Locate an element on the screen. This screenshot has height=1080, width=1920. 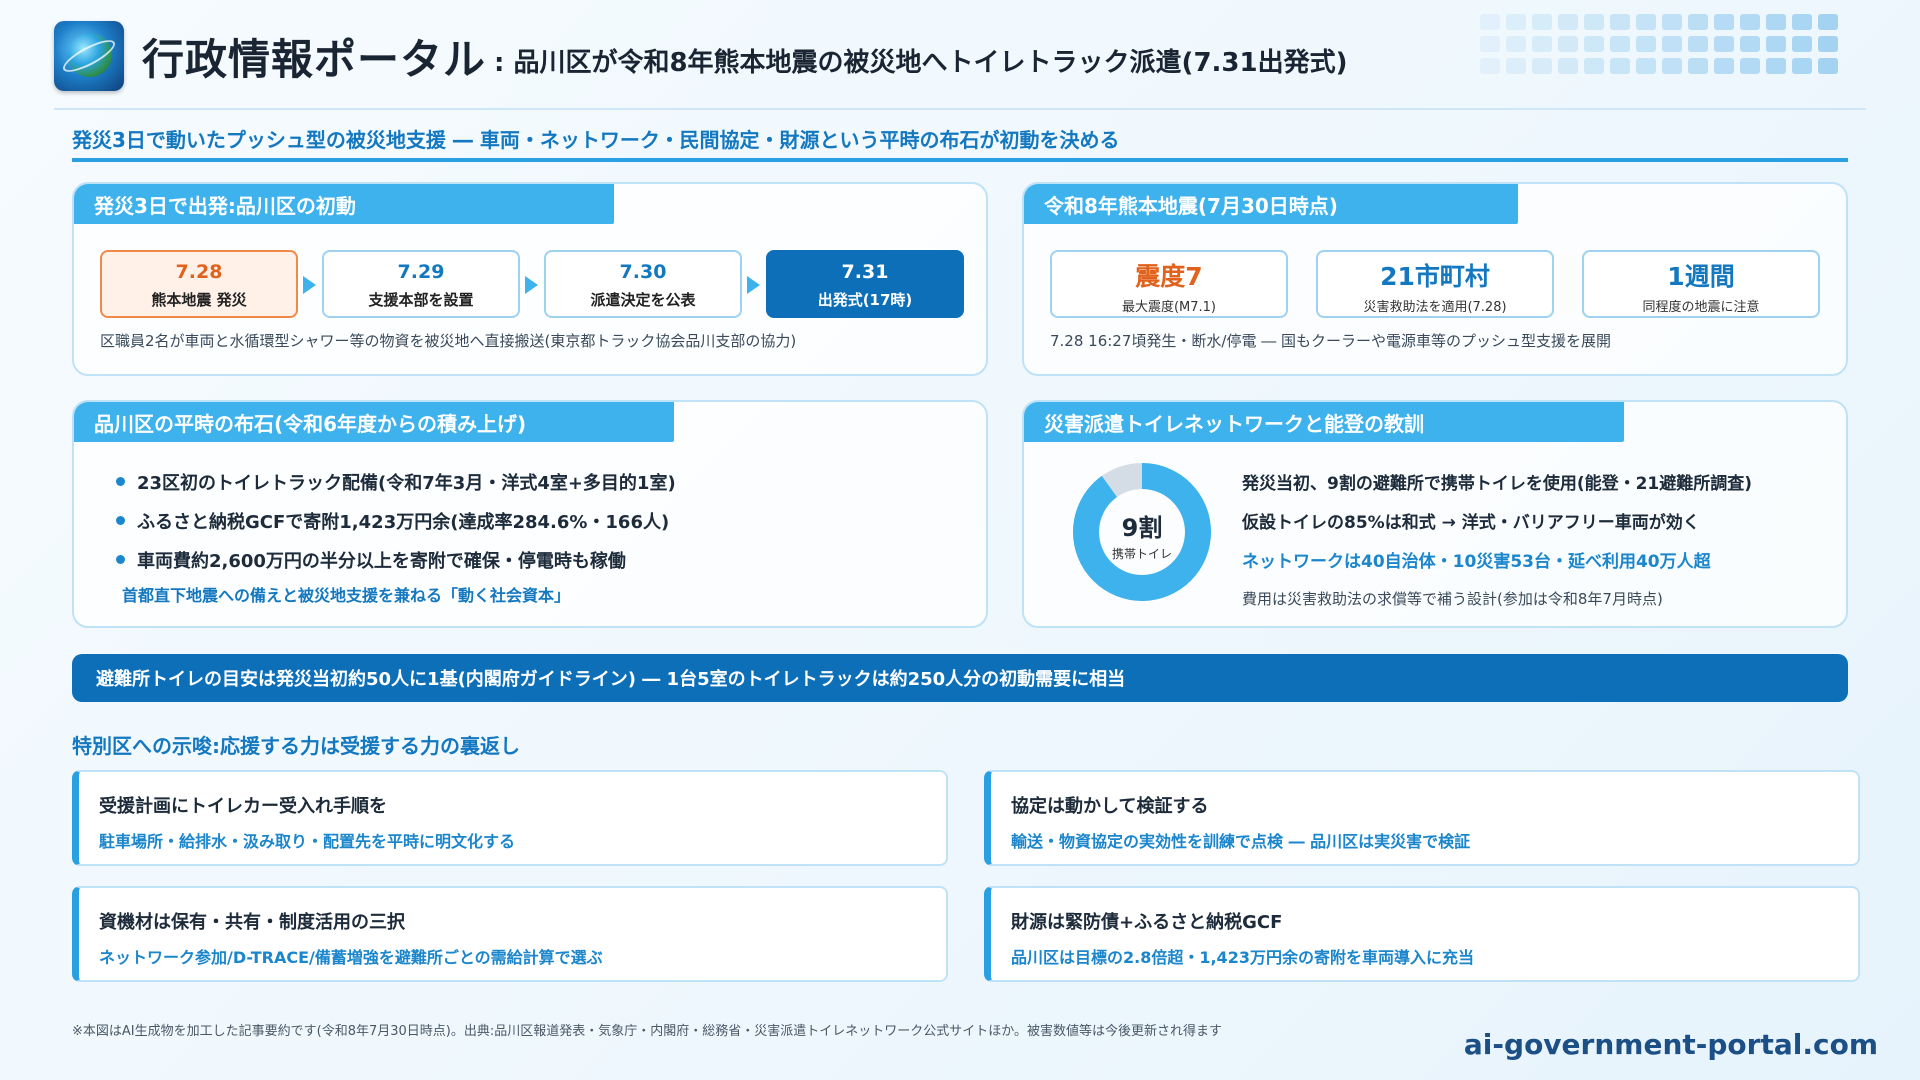
stat-value: 1週間 is located at coordinates (1701, 276).